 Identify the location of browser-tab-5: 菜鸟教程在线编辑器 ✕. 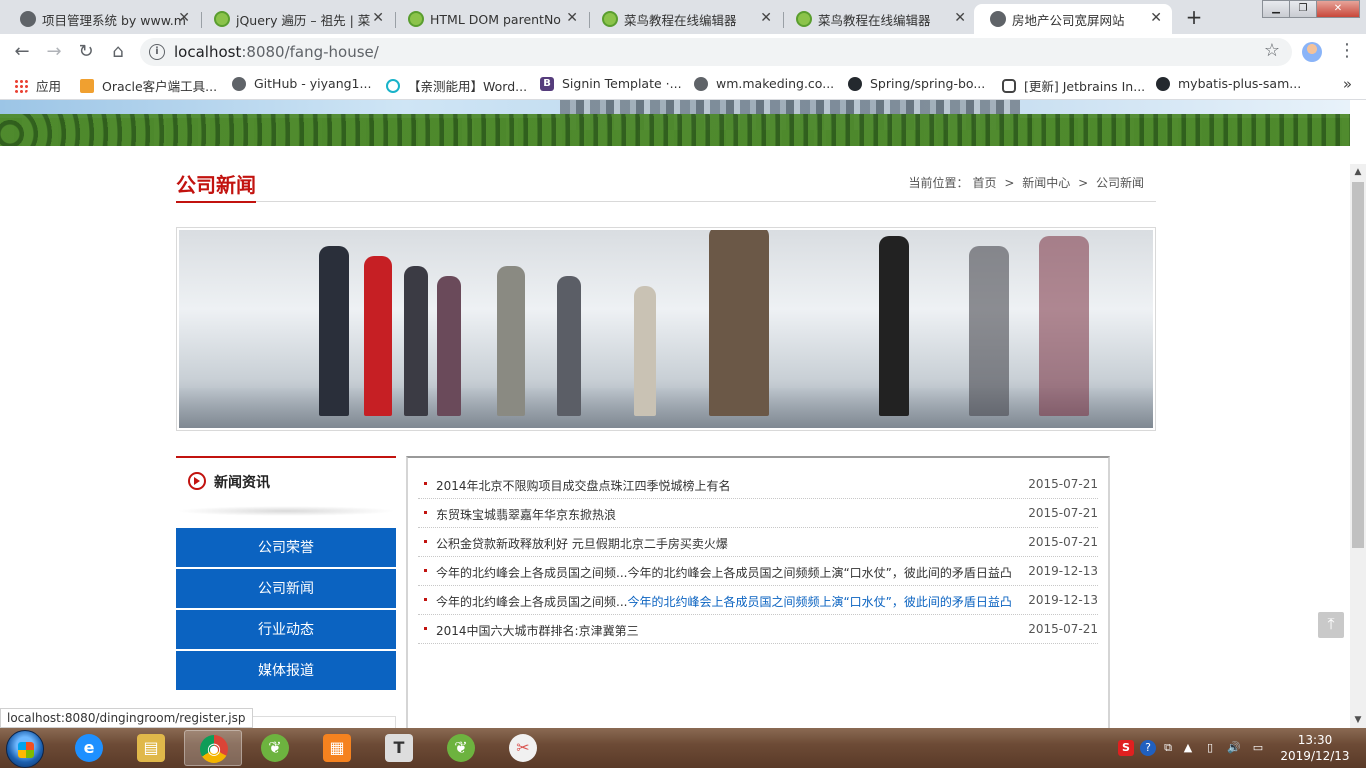
(878, 19).